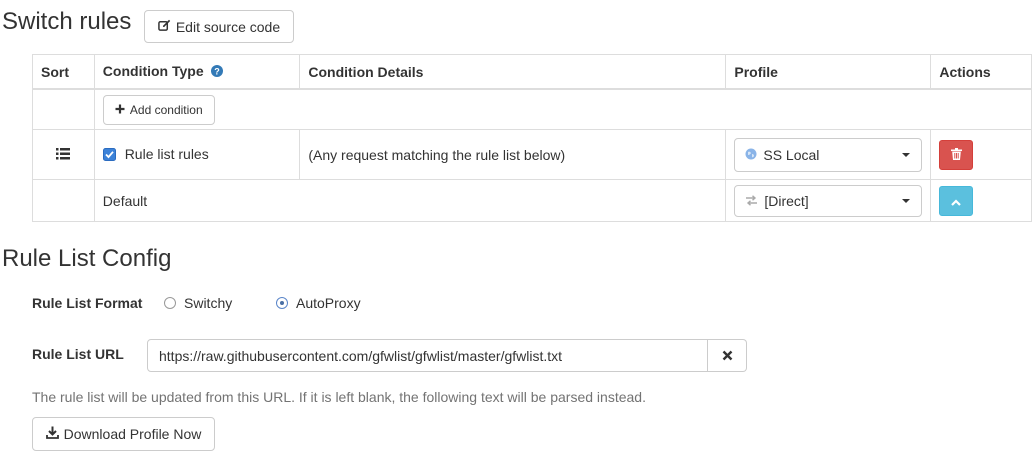 The width and height of the screenshot is (1034, 463). What do you see at coordinates (981, 72) in the screenshot?
I see `header-actions: Actions` at bounding box center [981, 72].